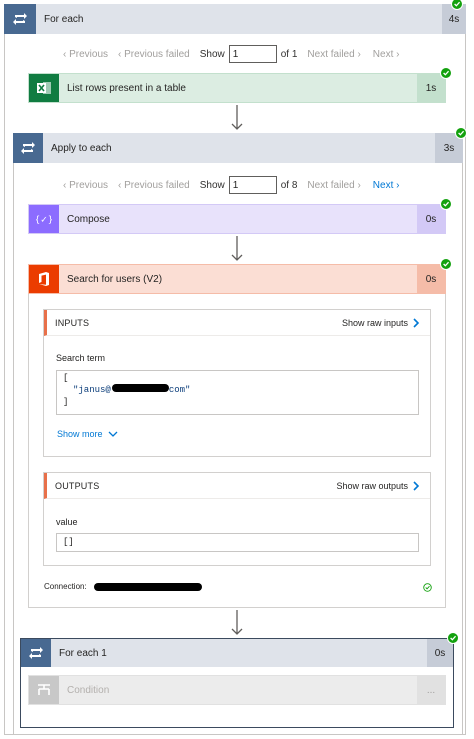  Describe the element at coordinates (88, 219) in the screenshot. I see `compose-title: Compose` at that location.